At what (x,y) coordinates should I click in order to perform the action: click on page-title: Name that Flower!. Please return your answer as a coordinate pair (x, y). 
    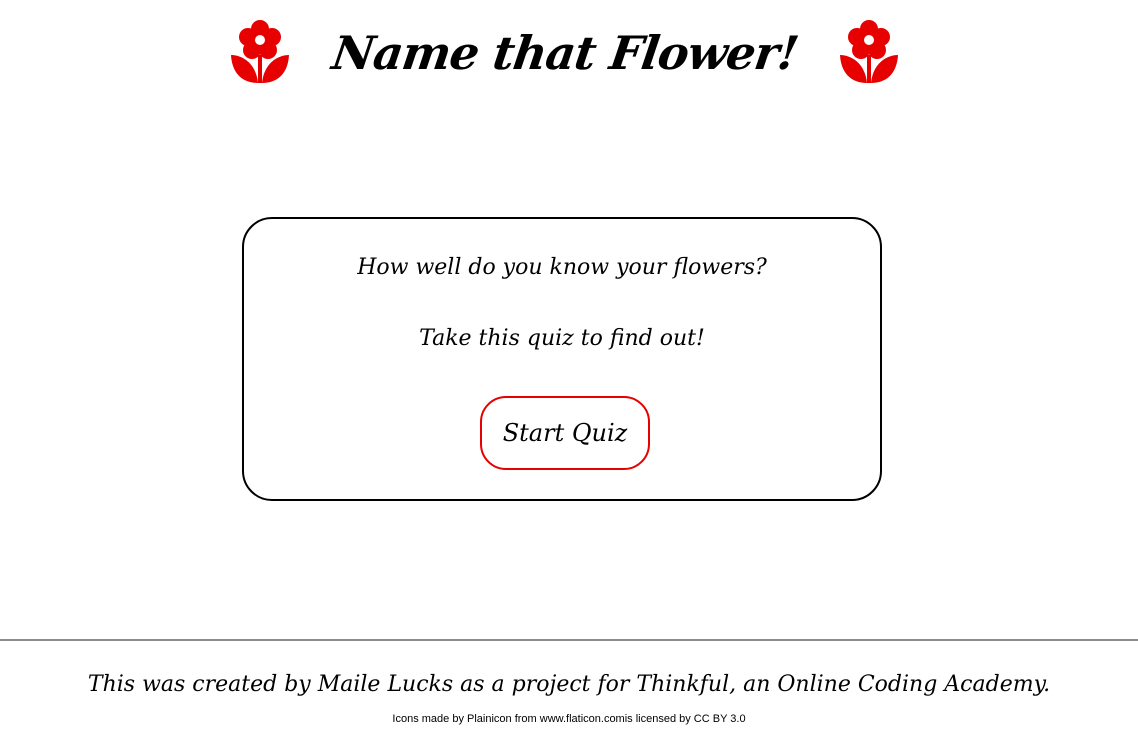
    Looking at the image, I should click on (565, 53).